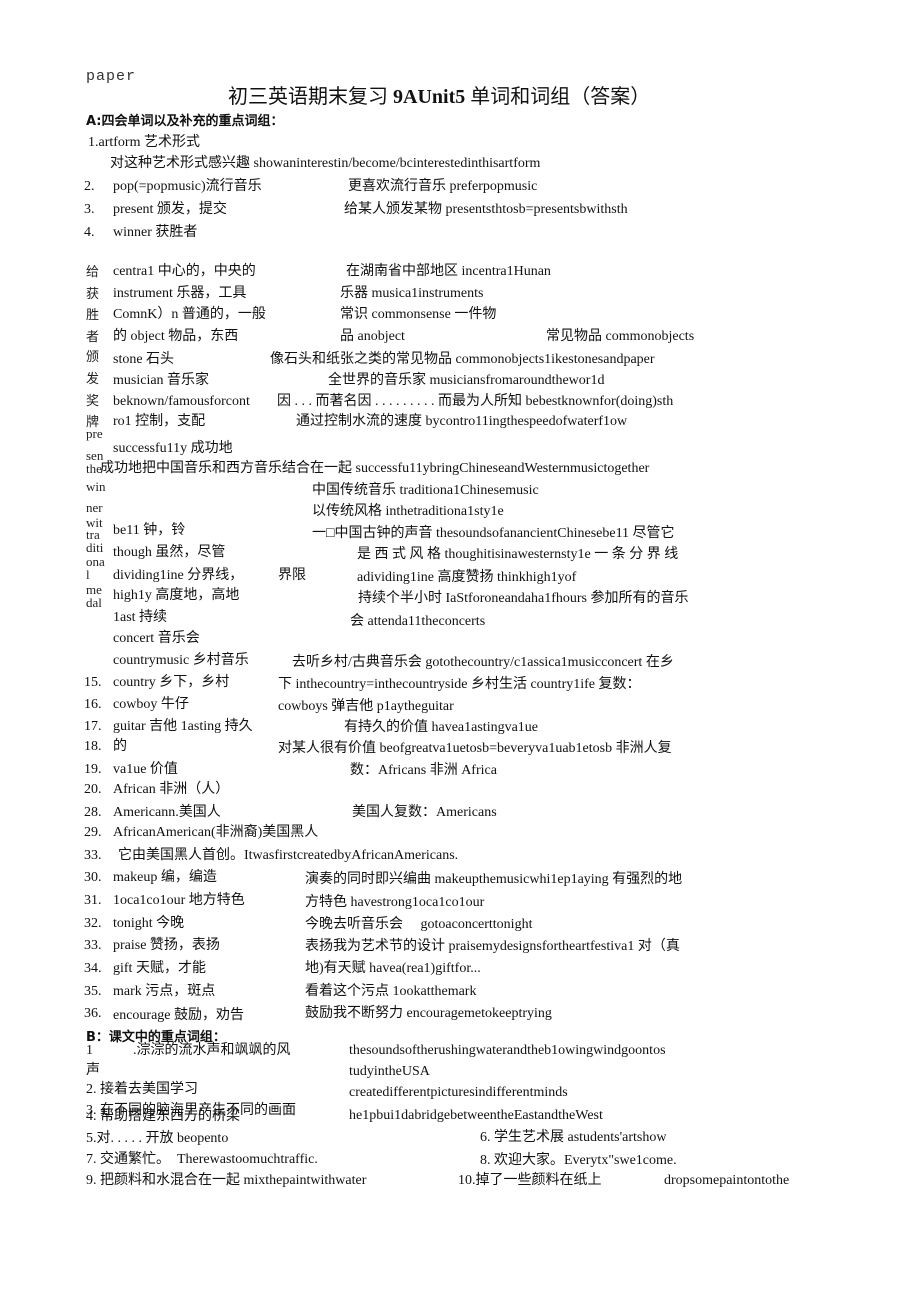  I want to click on vocab-text: be11 钟，铃, so click(149, 530).